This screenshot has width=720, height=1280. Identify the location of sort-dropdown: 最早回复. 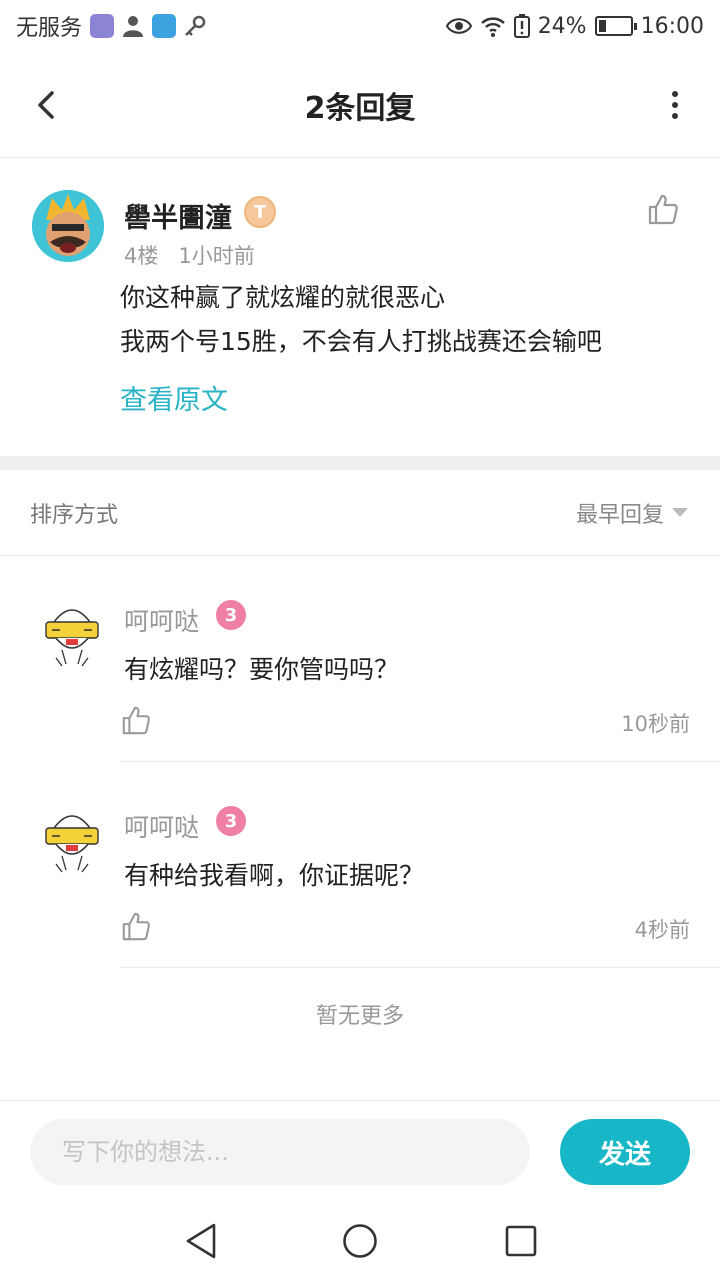
(632, 513).